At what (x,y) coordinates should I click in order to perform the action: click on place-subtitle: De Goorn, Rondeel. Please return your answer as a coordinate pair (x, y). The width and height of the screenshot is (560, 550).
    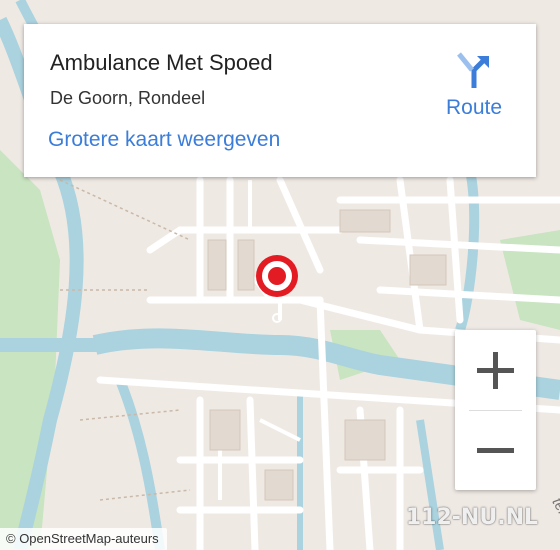
    Looking at the image, I should click on (128, 98).